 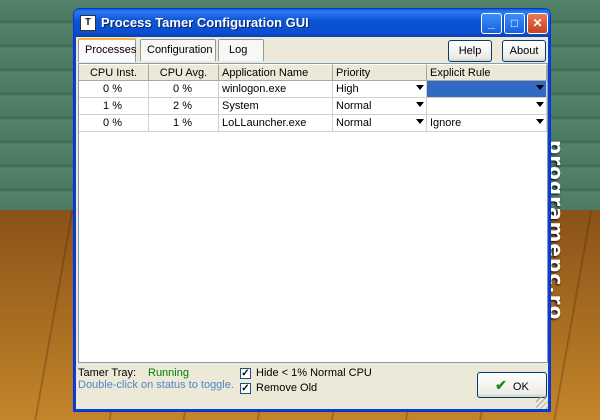 I want to click on column-header: Explicit Rule, so click(x=487, y=72).